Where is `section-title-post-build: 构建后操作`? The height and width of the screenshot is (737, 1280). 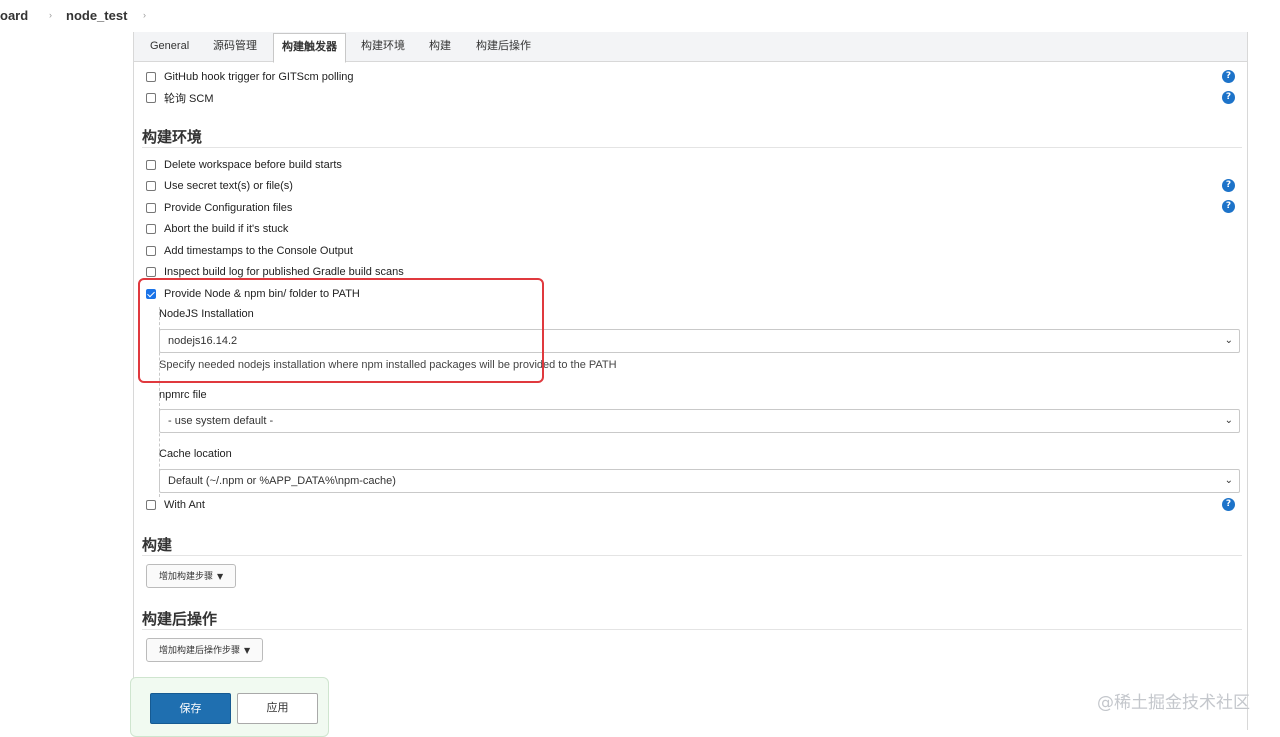
section-title-post-build: 构建后操作 is located at coordinates (180, 619).